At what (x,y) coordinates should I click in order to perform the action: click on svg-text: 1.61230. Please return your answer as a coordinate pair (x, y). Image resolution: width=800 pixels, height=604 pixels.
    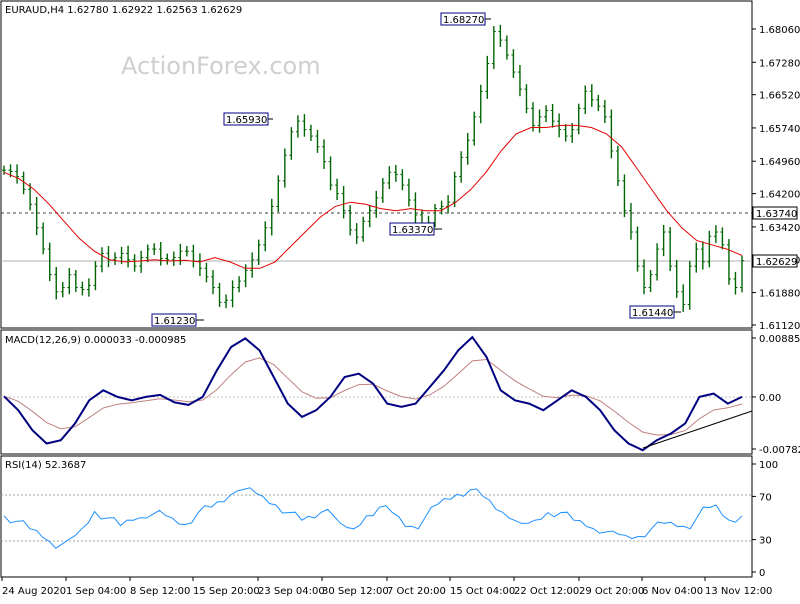
    Looking at the image, I should click on (174, 321).